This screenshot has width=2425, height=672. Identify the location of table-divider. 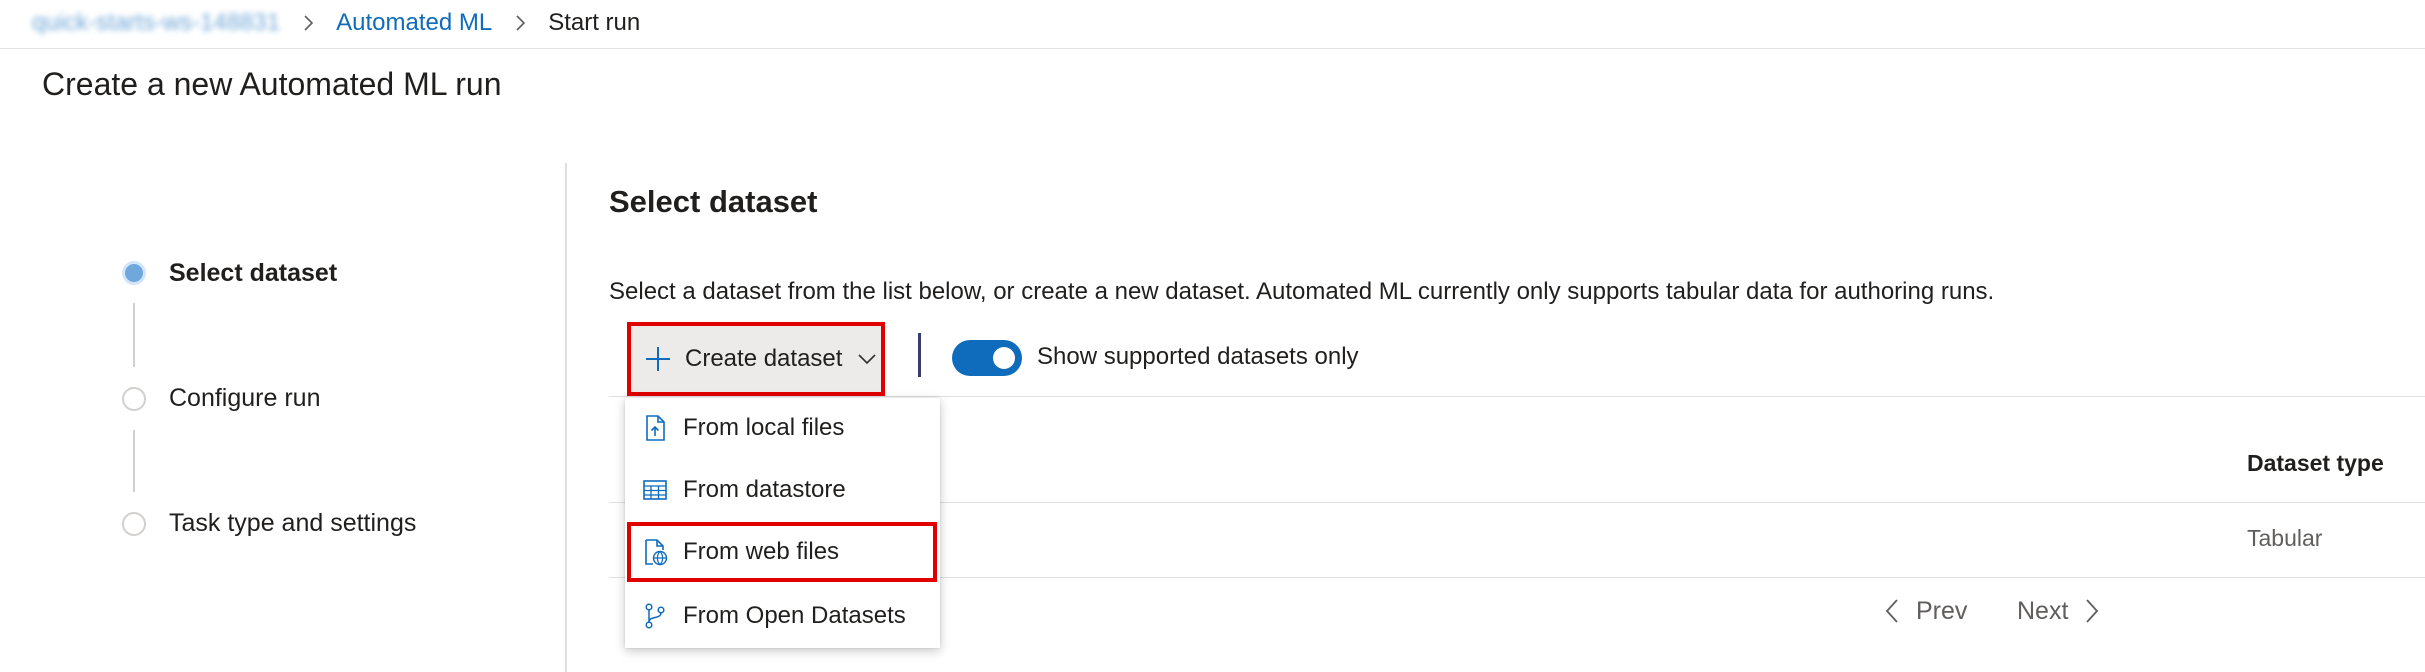
(1517, 396).